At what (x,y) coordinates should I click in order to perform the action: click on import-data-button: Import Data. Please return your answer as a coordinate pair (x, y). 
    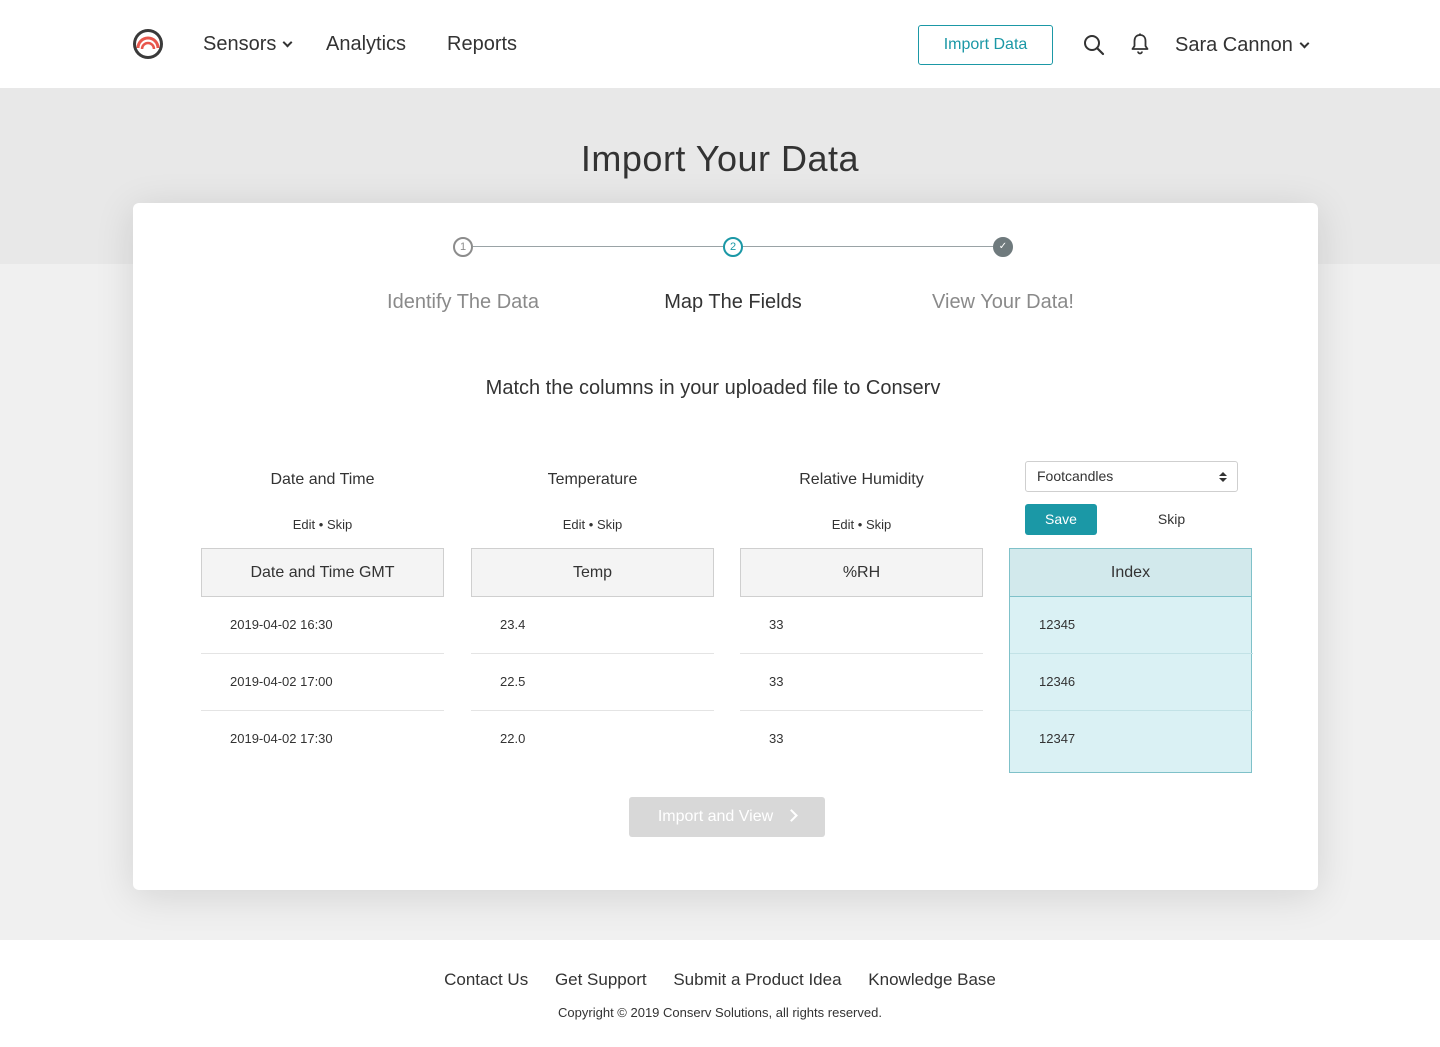
    Looking at the image, I should click on (985, 45).